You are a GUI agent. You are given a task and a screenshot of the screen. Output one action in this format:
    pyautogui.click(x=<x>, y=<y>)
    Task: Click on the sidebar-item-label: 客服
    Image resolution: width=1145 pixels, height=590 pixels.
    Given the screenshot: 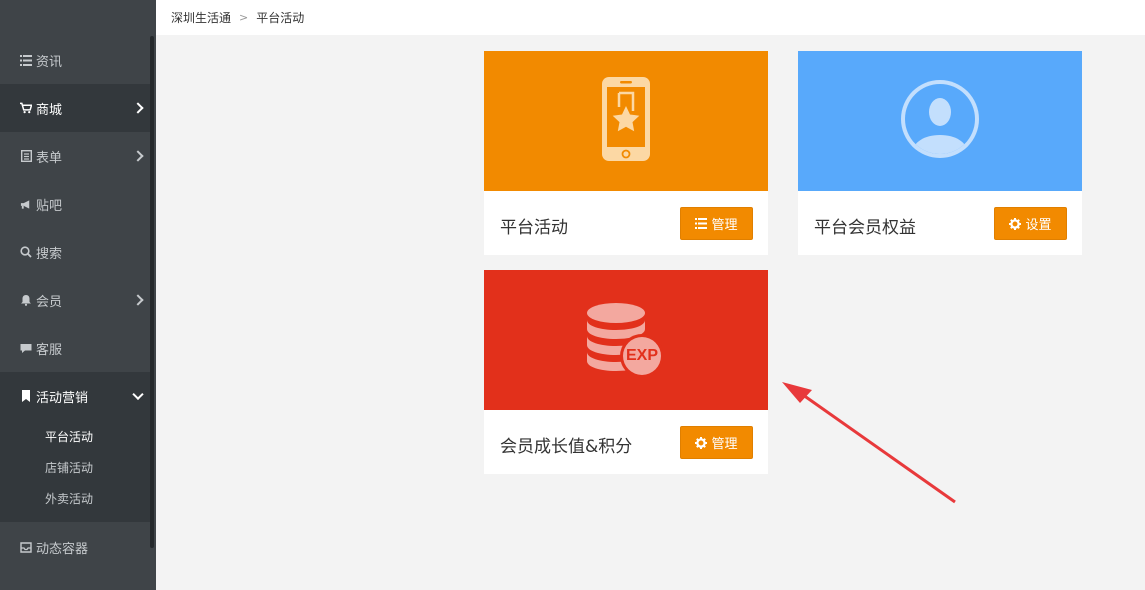 What is the action you would take?
    pyautogui.click(x=49, y=350)
    